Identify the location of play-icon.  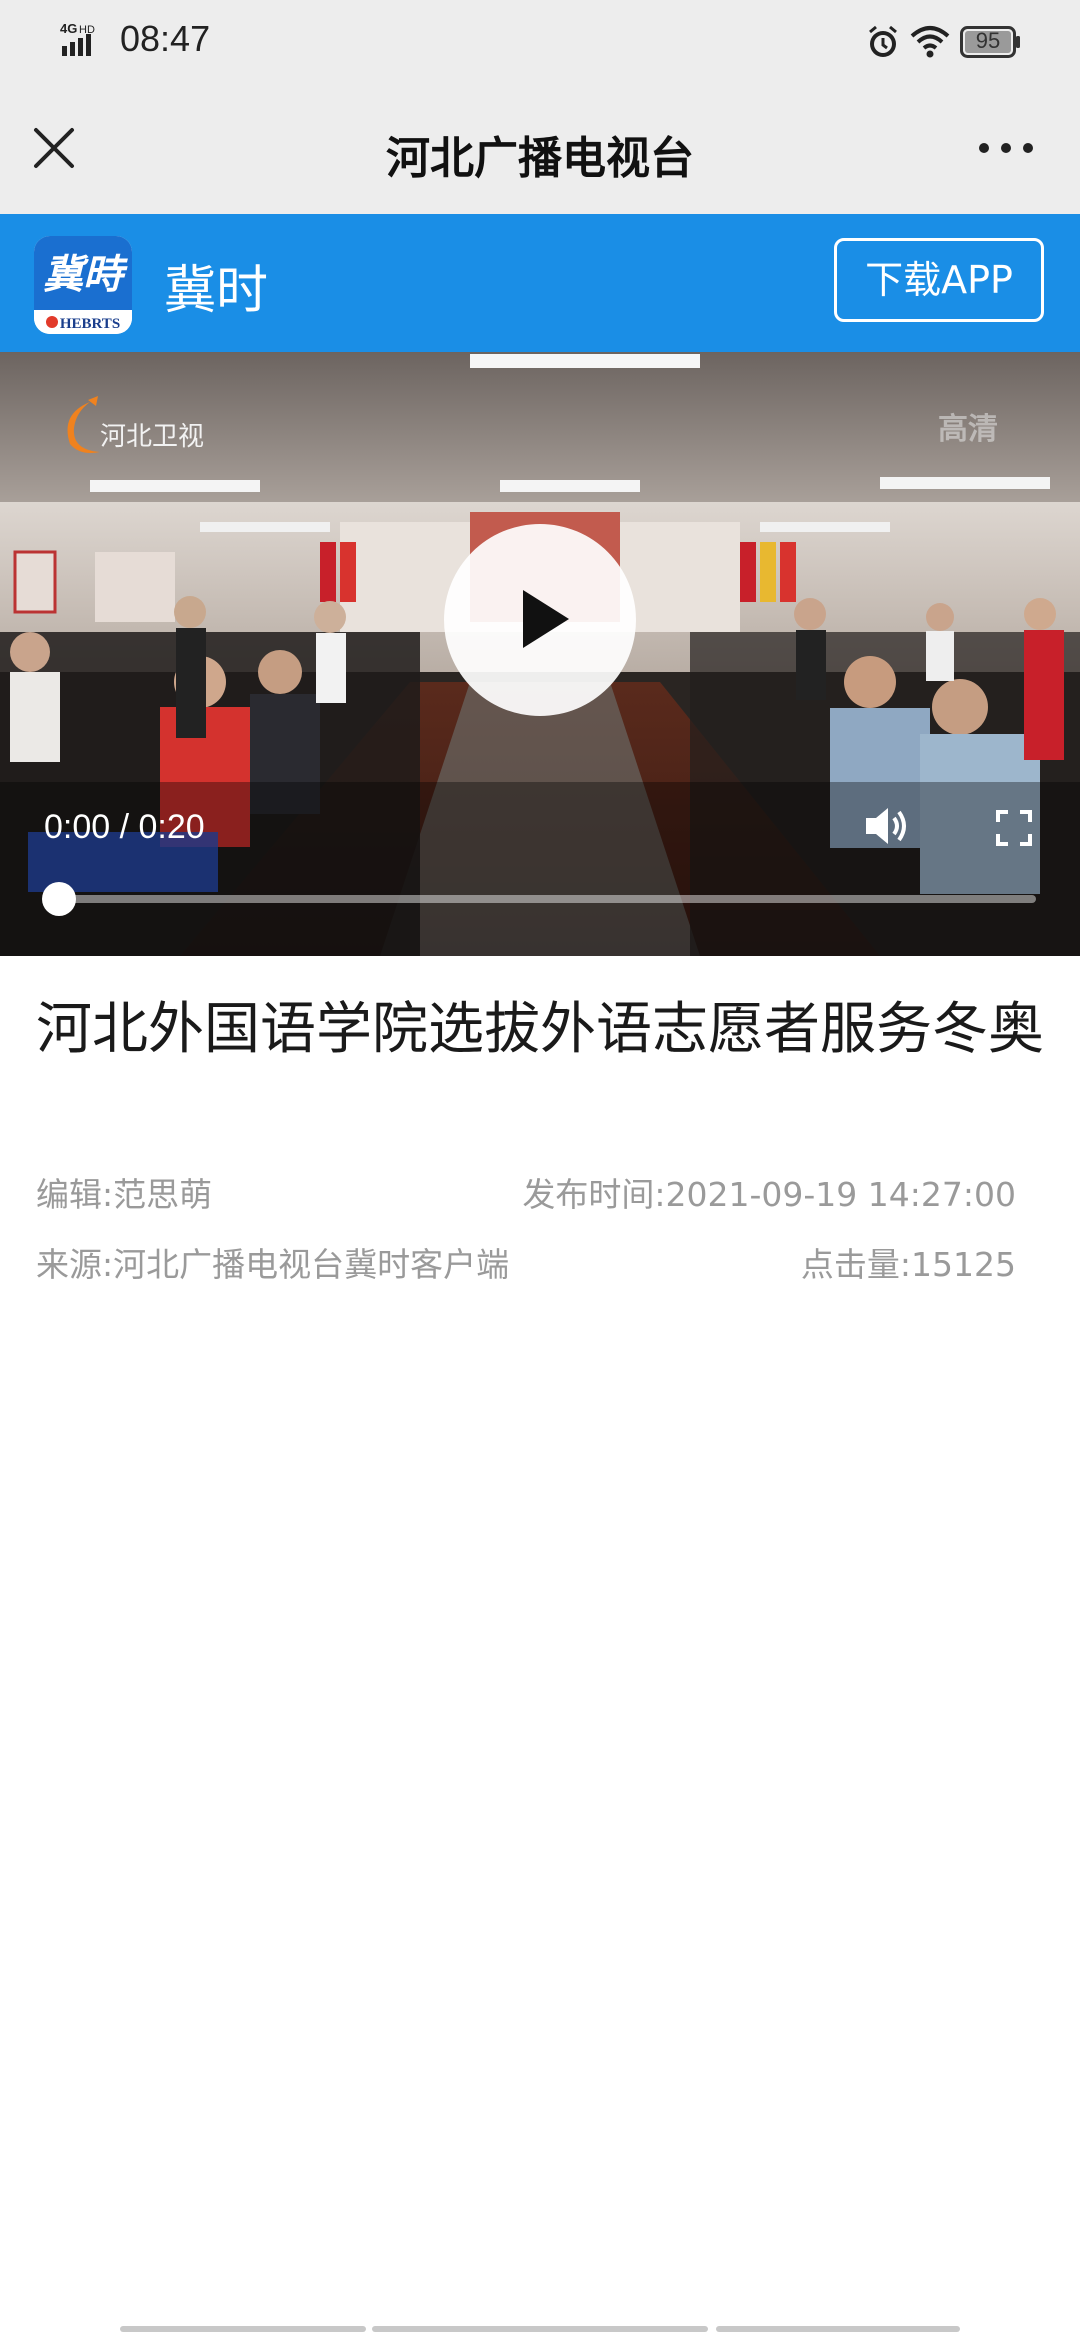
(546, 619).